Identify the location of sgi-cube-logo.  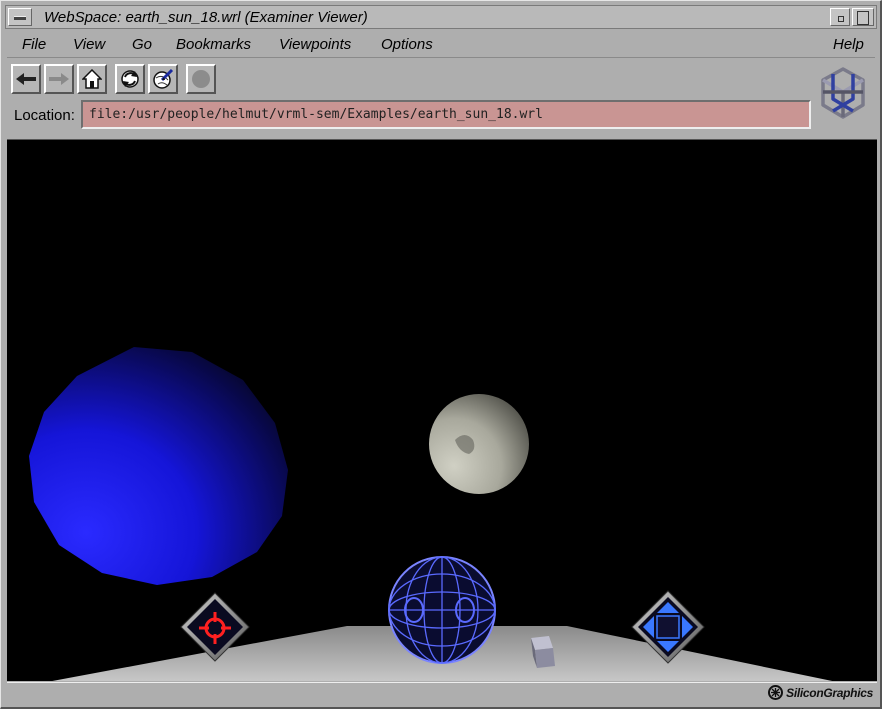
(843, 93).